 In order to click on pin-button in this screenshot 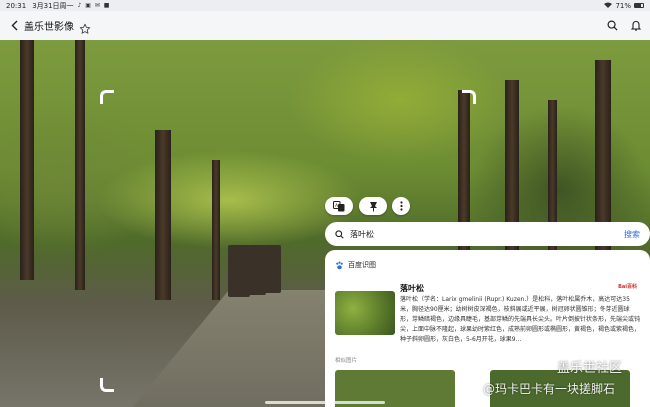, I will do `click(373, 206)`.